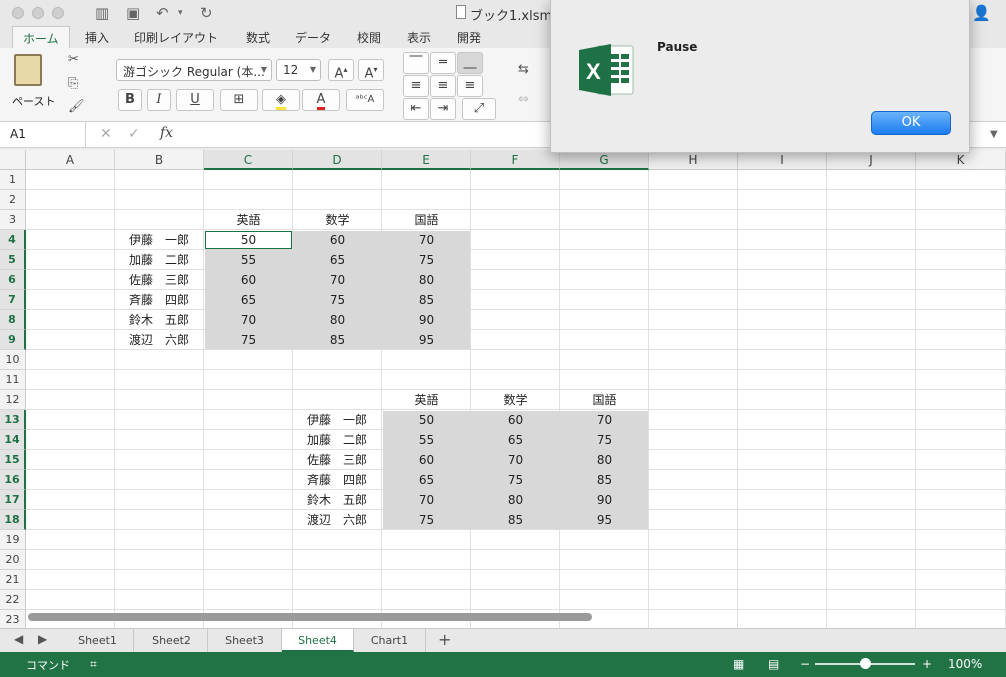 The image size is (1006, 677). What do you see at coordinates (58, 13) in the screenshot?
I see `zoom-window-button` at bounding box center [58, 13].